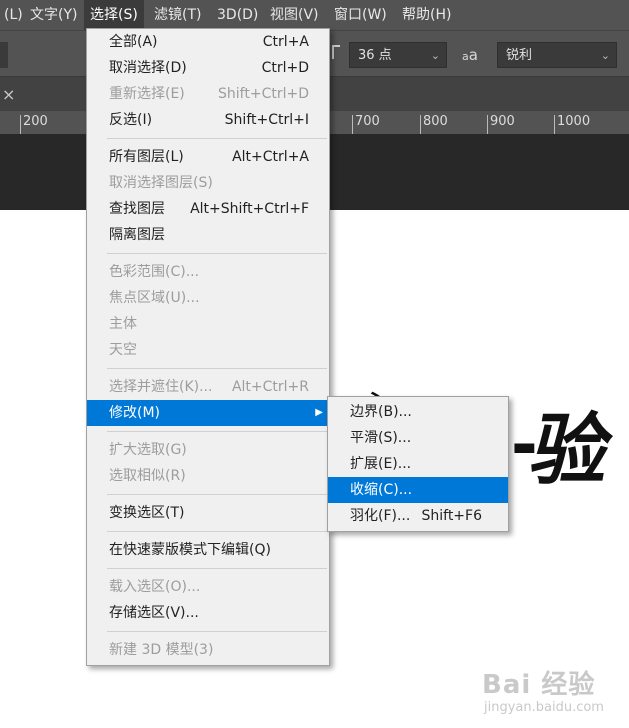 This screenshot has width=629, height=728. I want to click on menu-select: 选择(S), so click(114, 15).